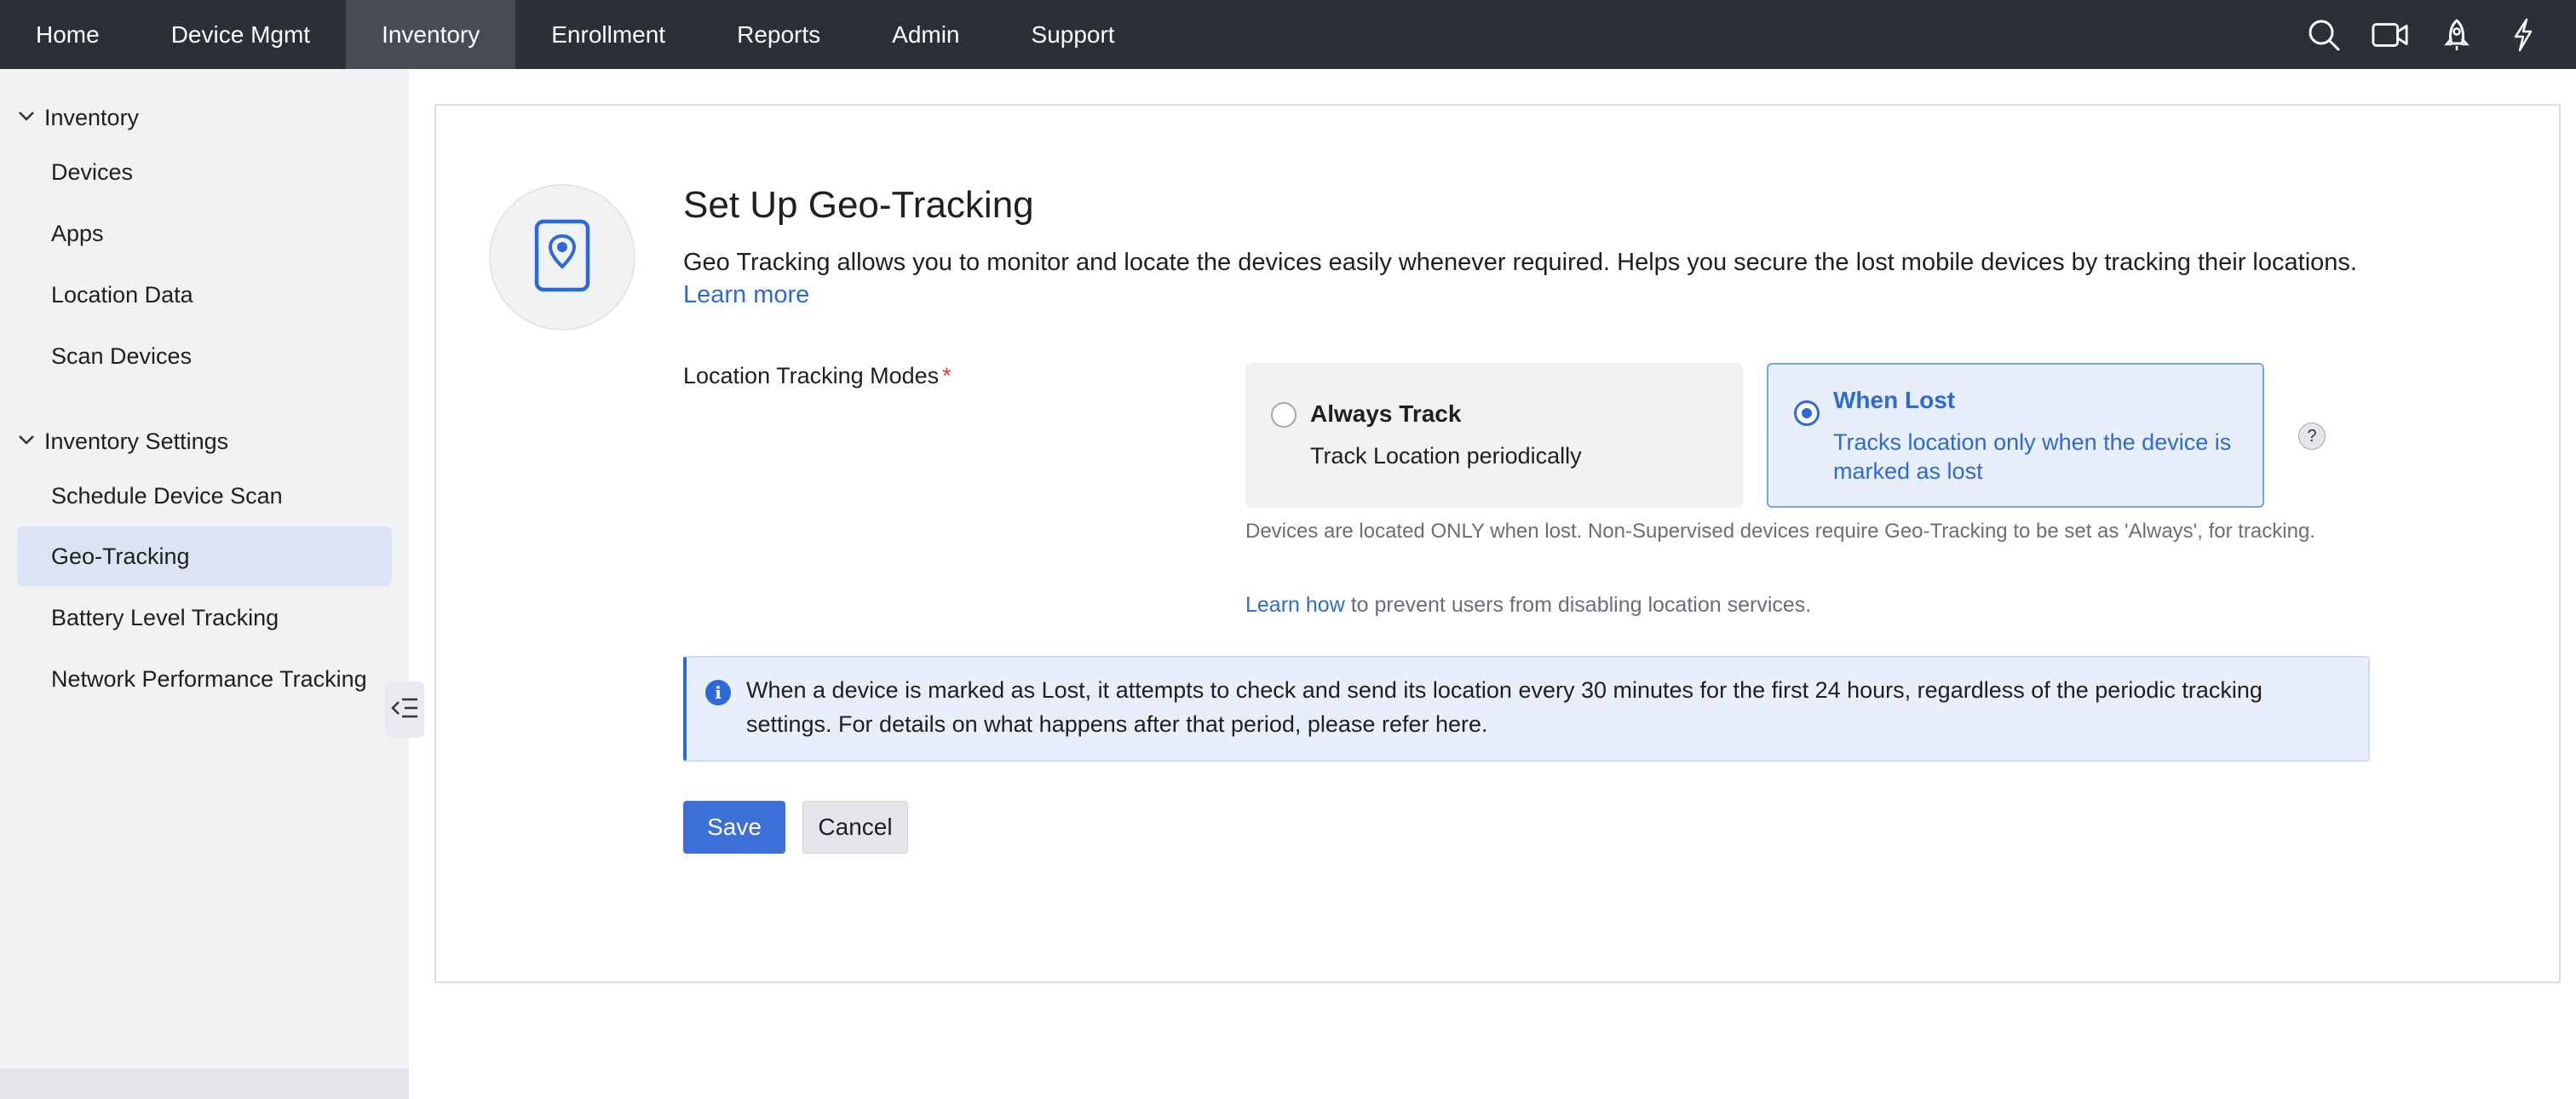 The height and width of the screenshot is (1099, 2576). I want to click on sidebar-group-label: Inventory Settings, so click(136, 442).